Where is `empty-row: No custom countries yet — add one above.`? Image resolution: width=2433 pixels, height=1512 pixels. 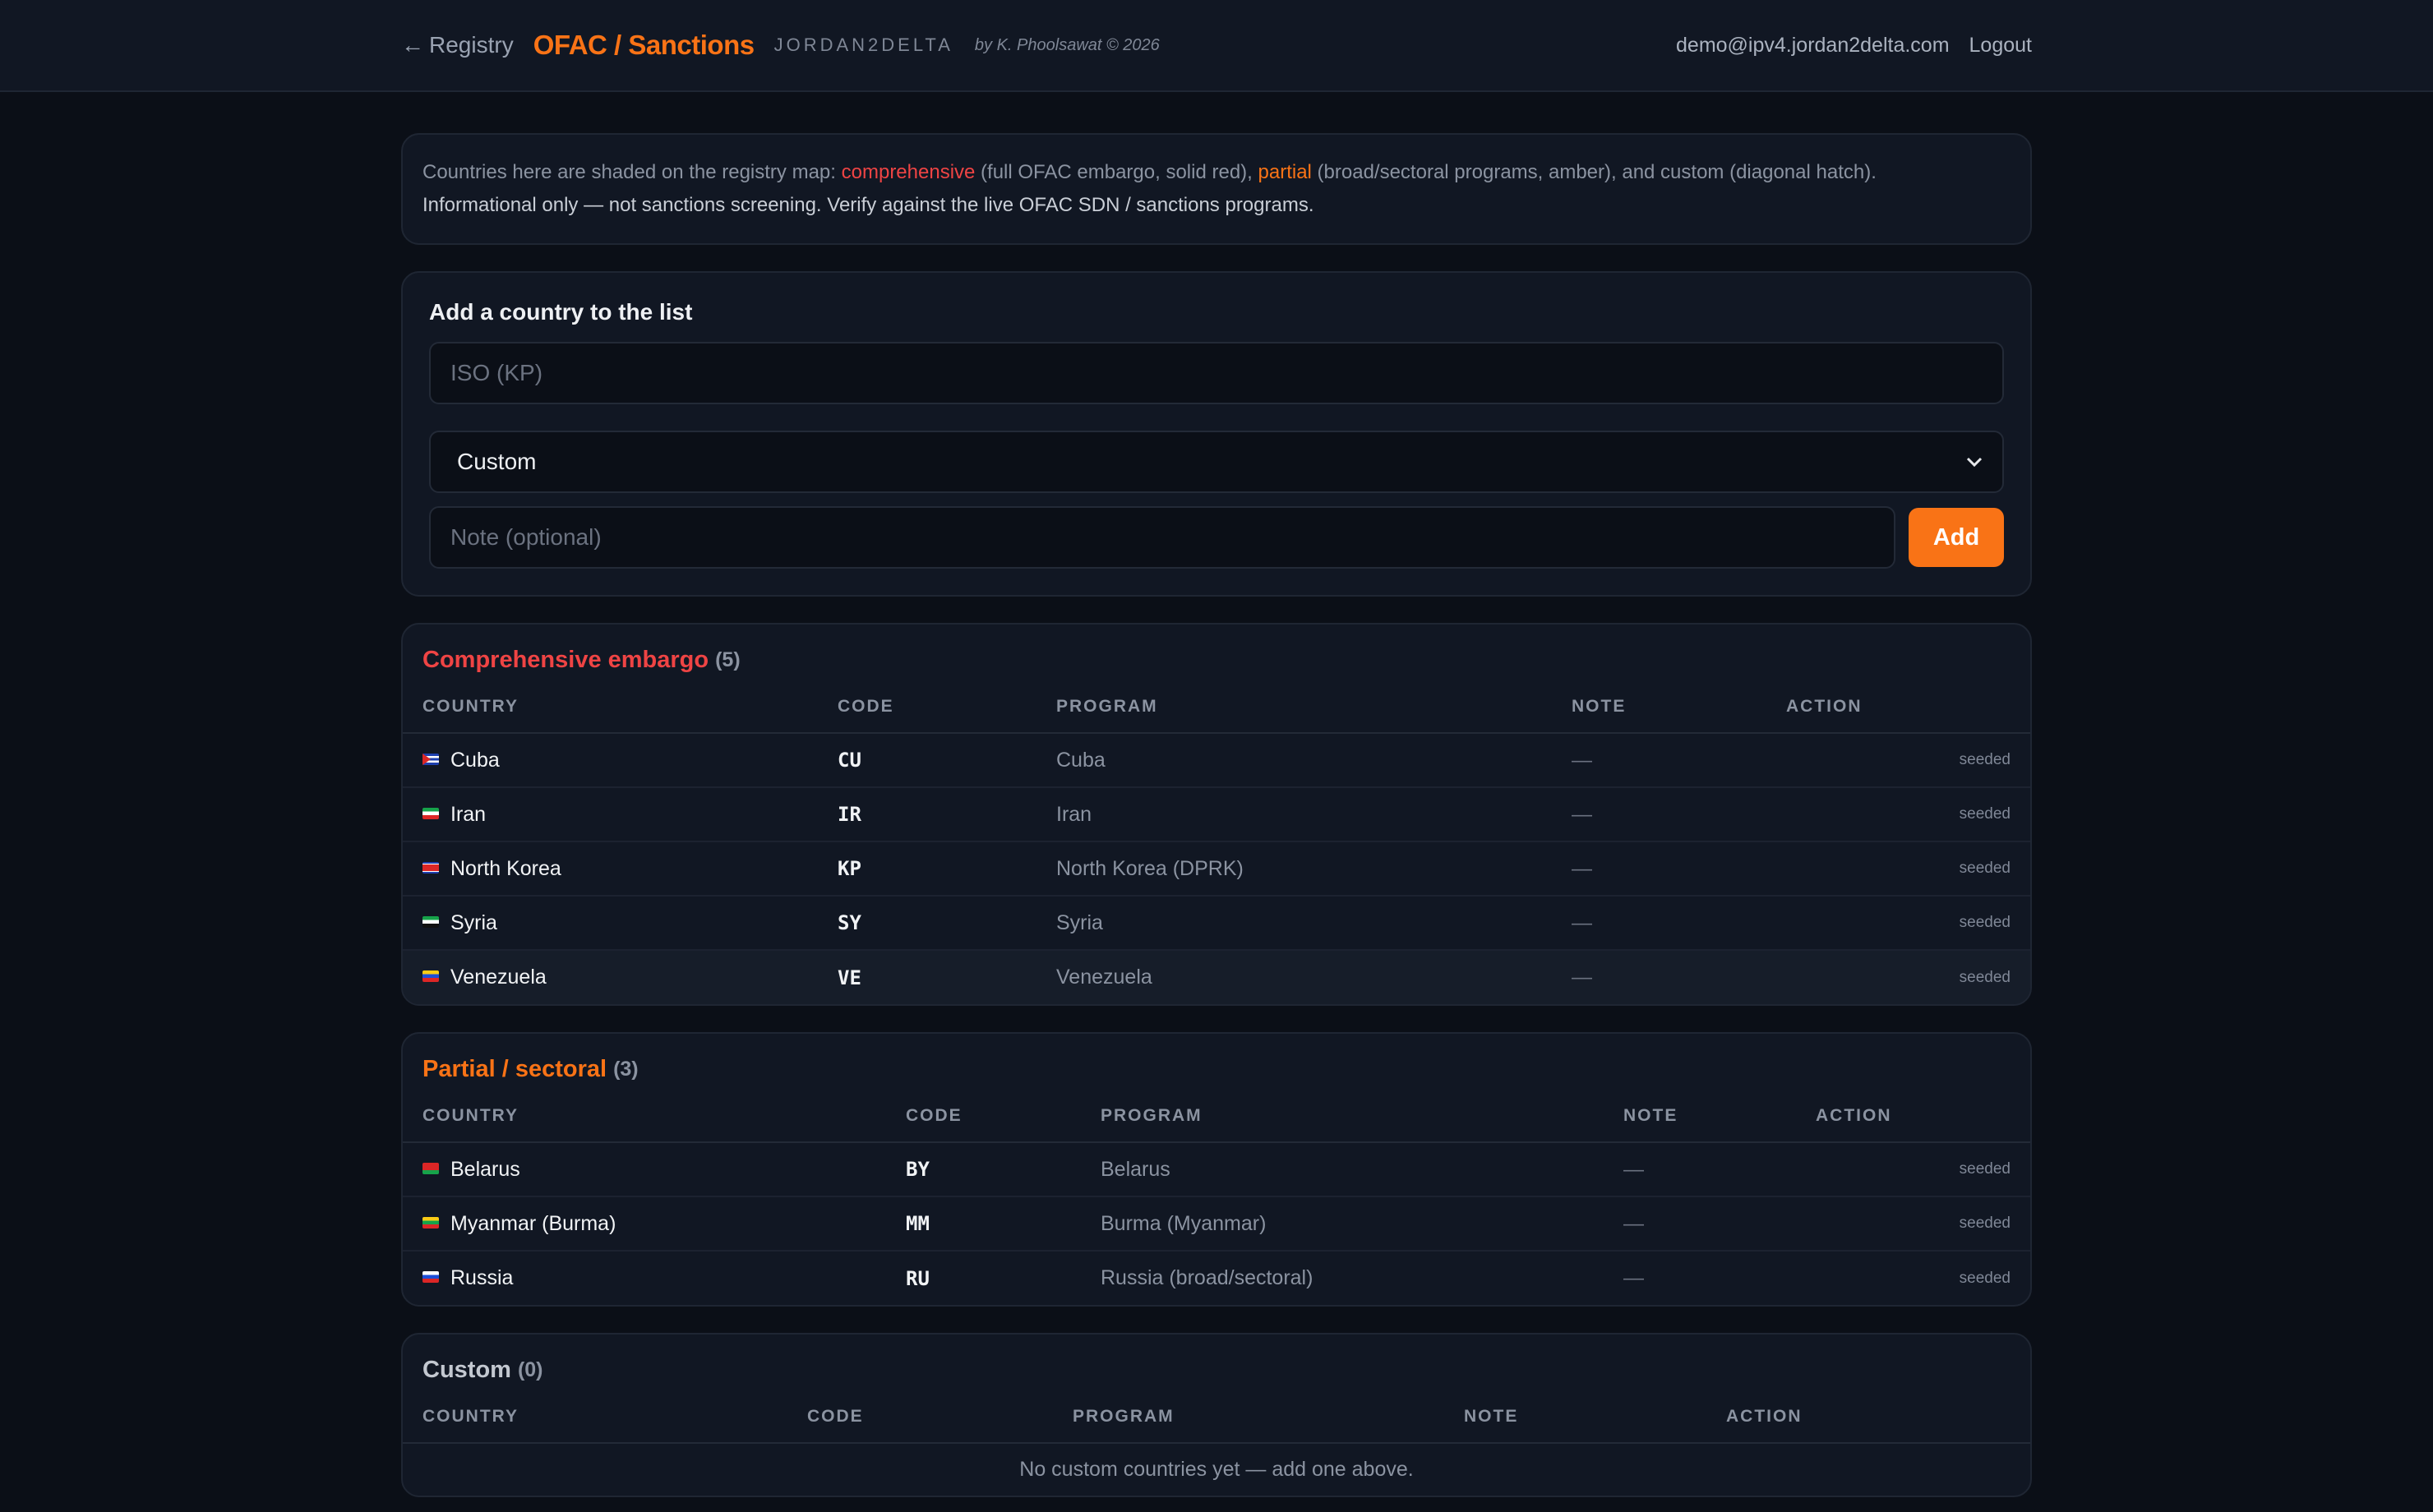
empty-row: No custom countries yet — add one above. is located at coordinates (1216, 1469).